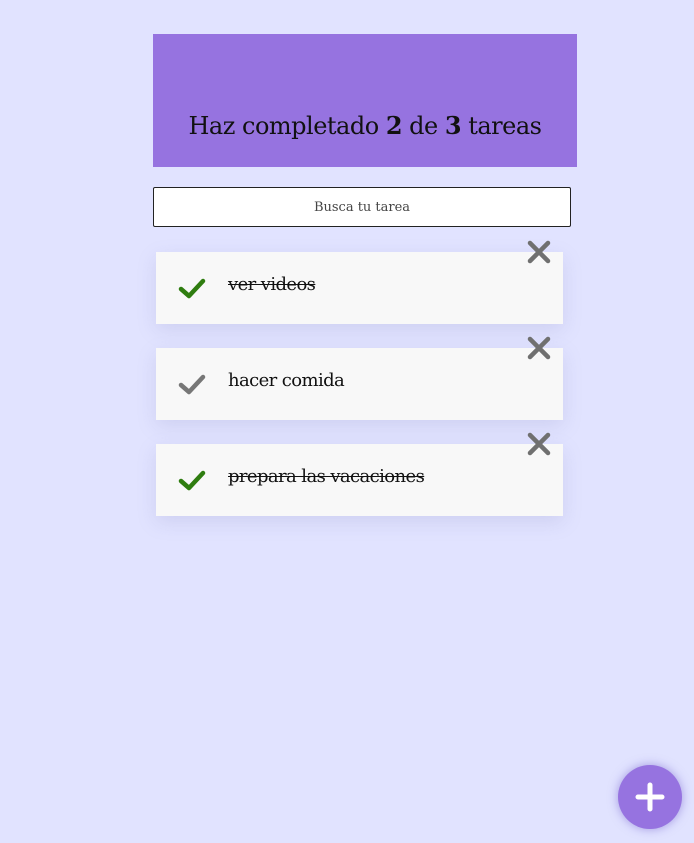  Describe the element at coordinates (284, 126) in the screenshot. I see `counter-prefix: Haz completado` at that location.